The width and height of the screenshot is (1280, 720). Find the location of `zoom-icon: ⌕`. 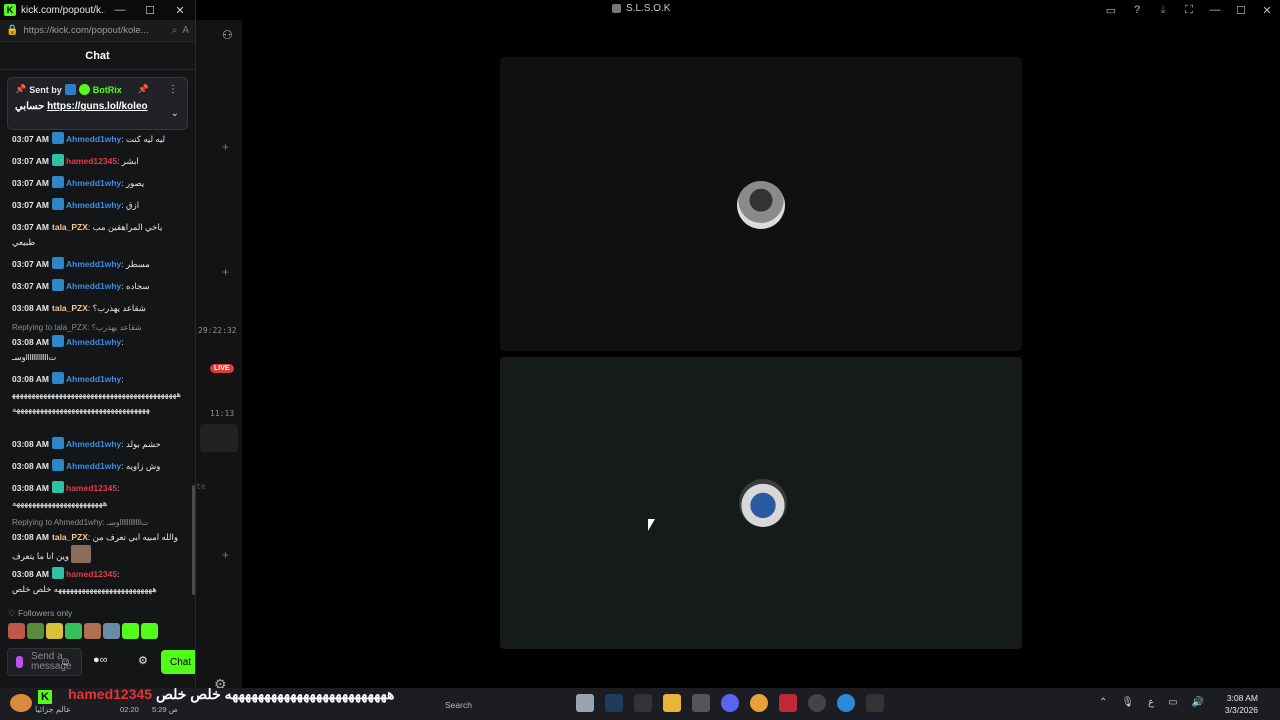

zoom-icon: ⌕ is located at coordinates (175, 30).